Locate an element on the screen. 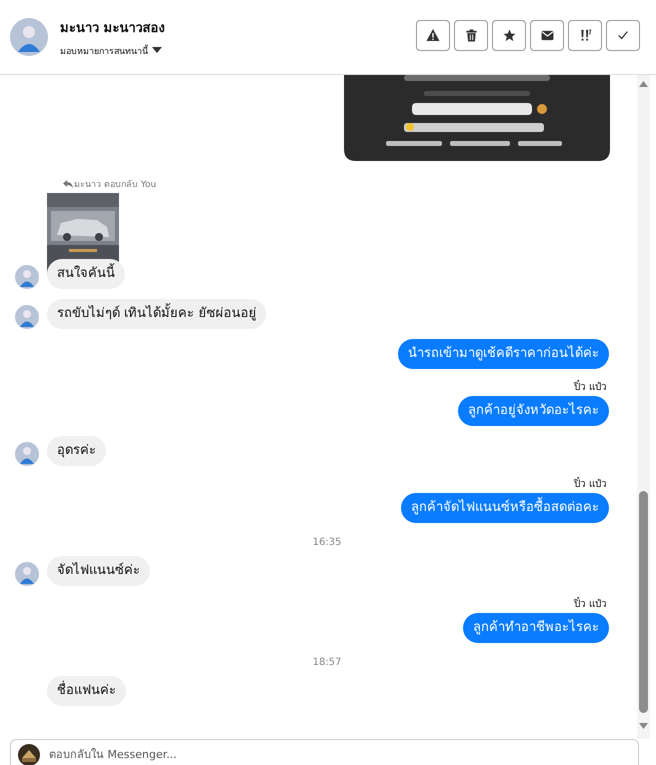 The height and width of the screenshot is (765, 656). urgent-button is located at coordinates (585, 35).